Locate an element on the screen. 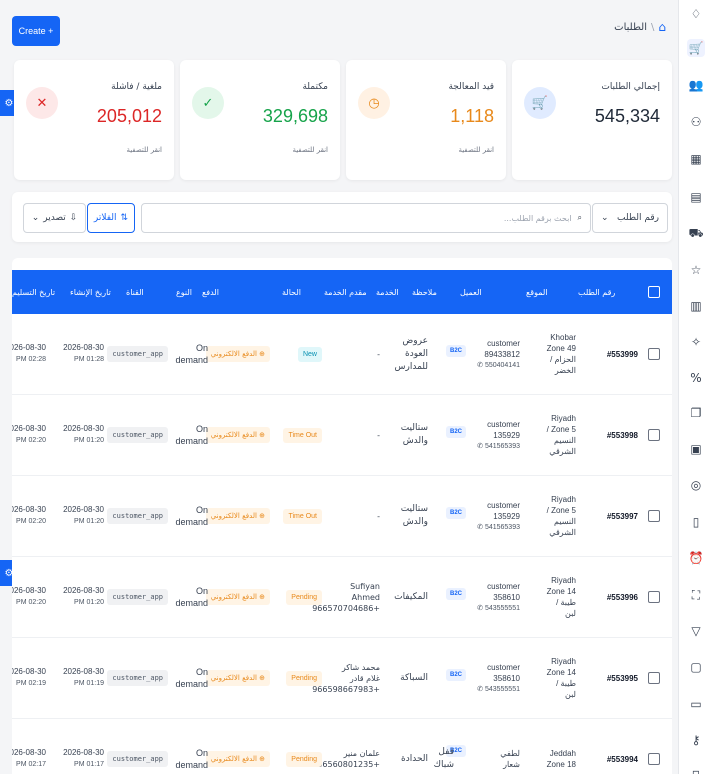  home-icon: ⌂ is located at coordinates (662, 27).